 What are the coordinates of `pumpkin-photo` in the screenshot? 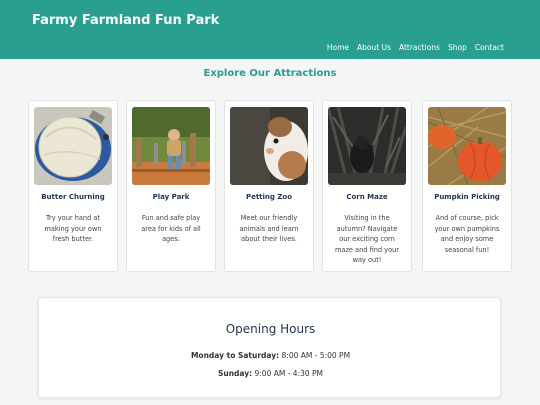 It's located at (467, 146).